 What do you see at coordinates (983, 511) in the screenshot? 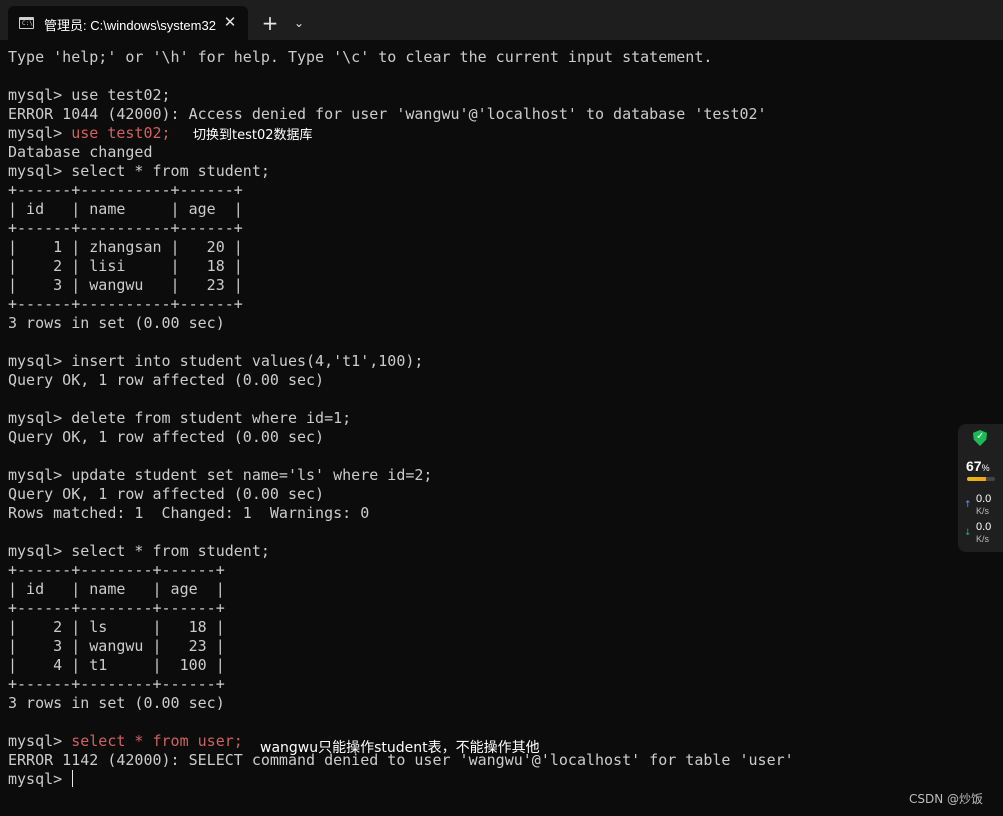
I see `upload-unit: K/s` at bounding box center [983, 511].